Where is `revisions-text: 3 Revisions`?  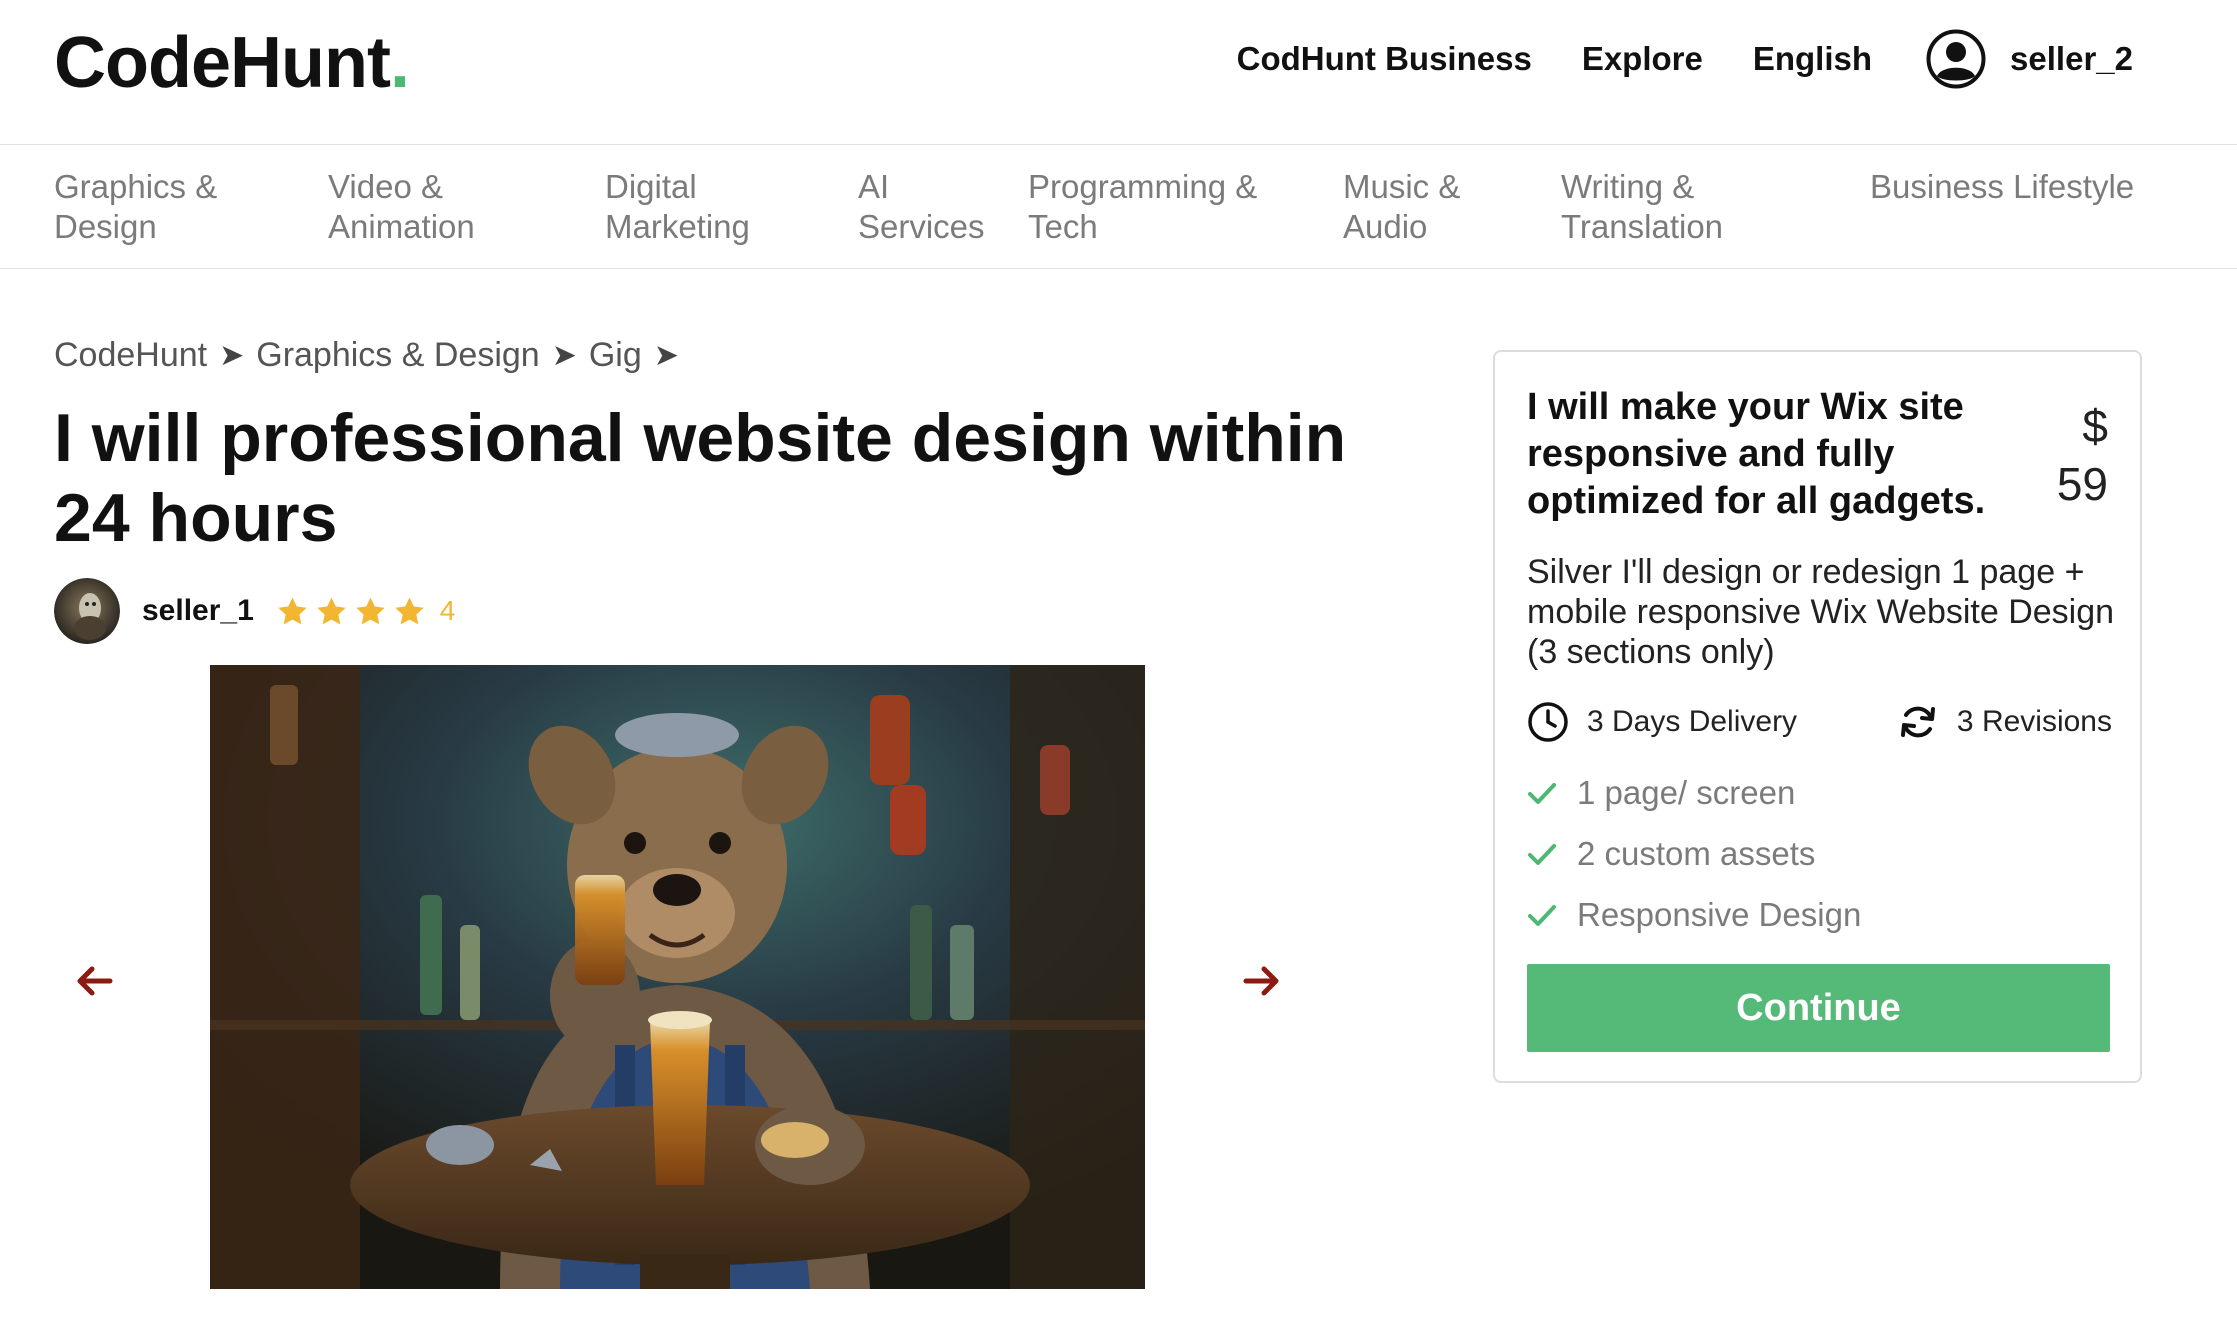
revisions-text: 3 Revisions is located at coordinates (2034, 721).